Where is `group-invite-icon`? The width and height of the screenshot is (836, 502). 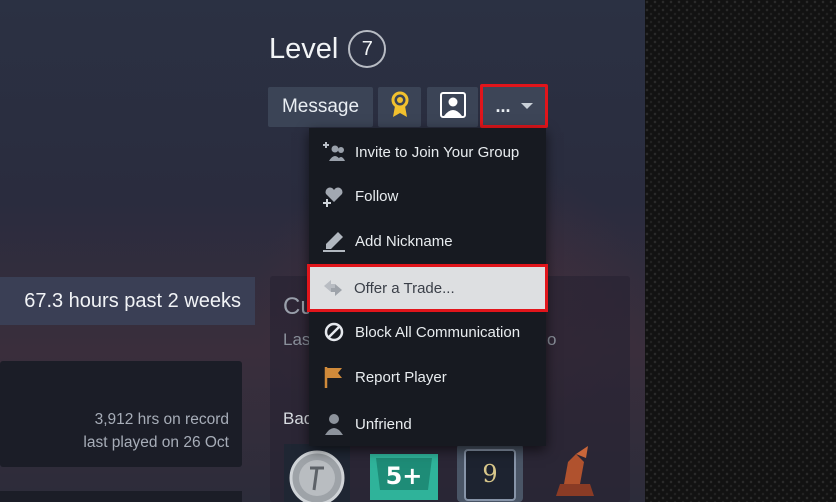 group-invite-icon is located at coordinates (334, 152).